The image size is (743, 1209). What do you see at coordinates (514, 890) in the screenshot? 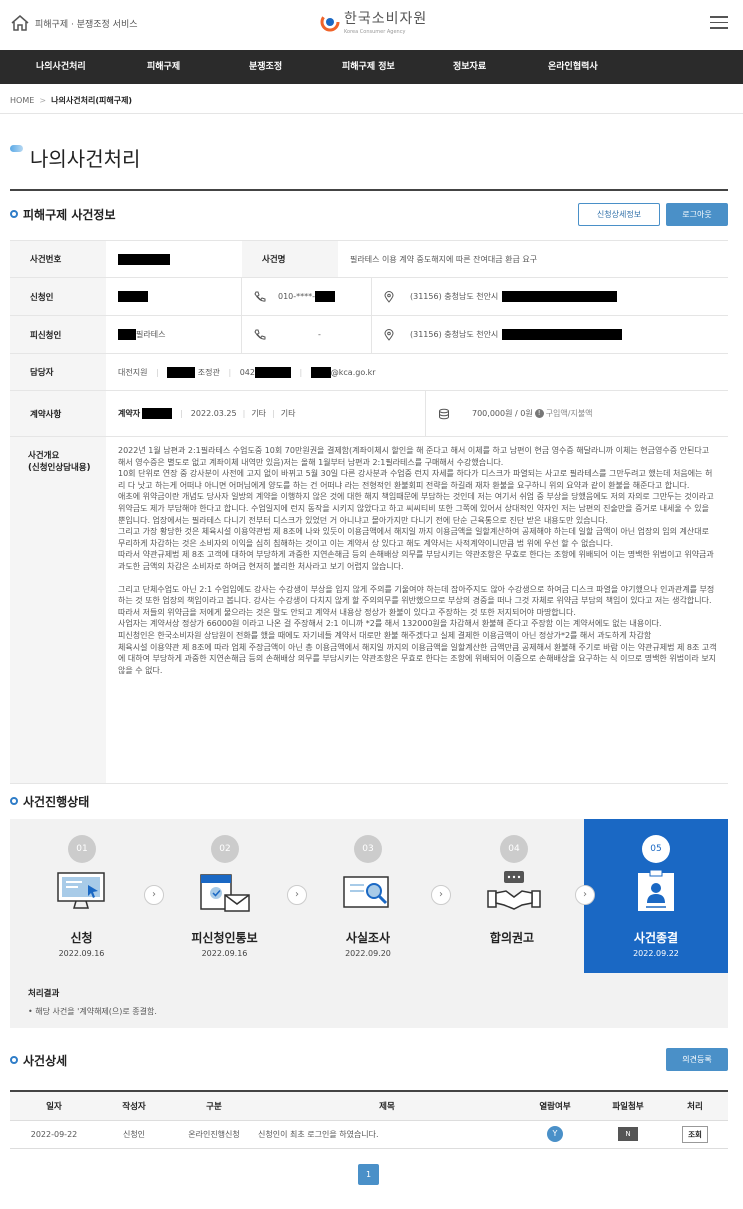
I see `handshake-icon` at bounding box center [514, 890].